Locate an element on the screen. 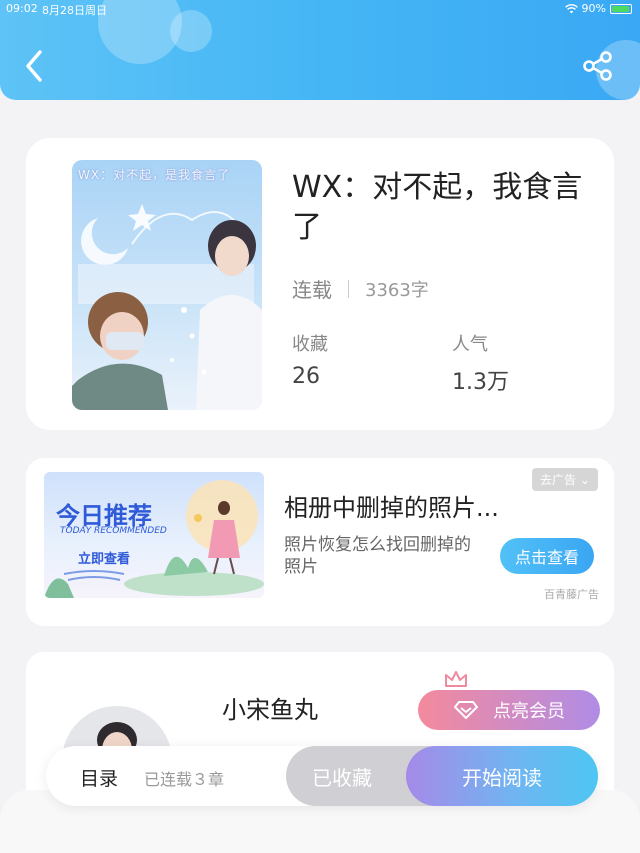  start-reading-button: 开始阅读 is located at coordinates (502, 776).